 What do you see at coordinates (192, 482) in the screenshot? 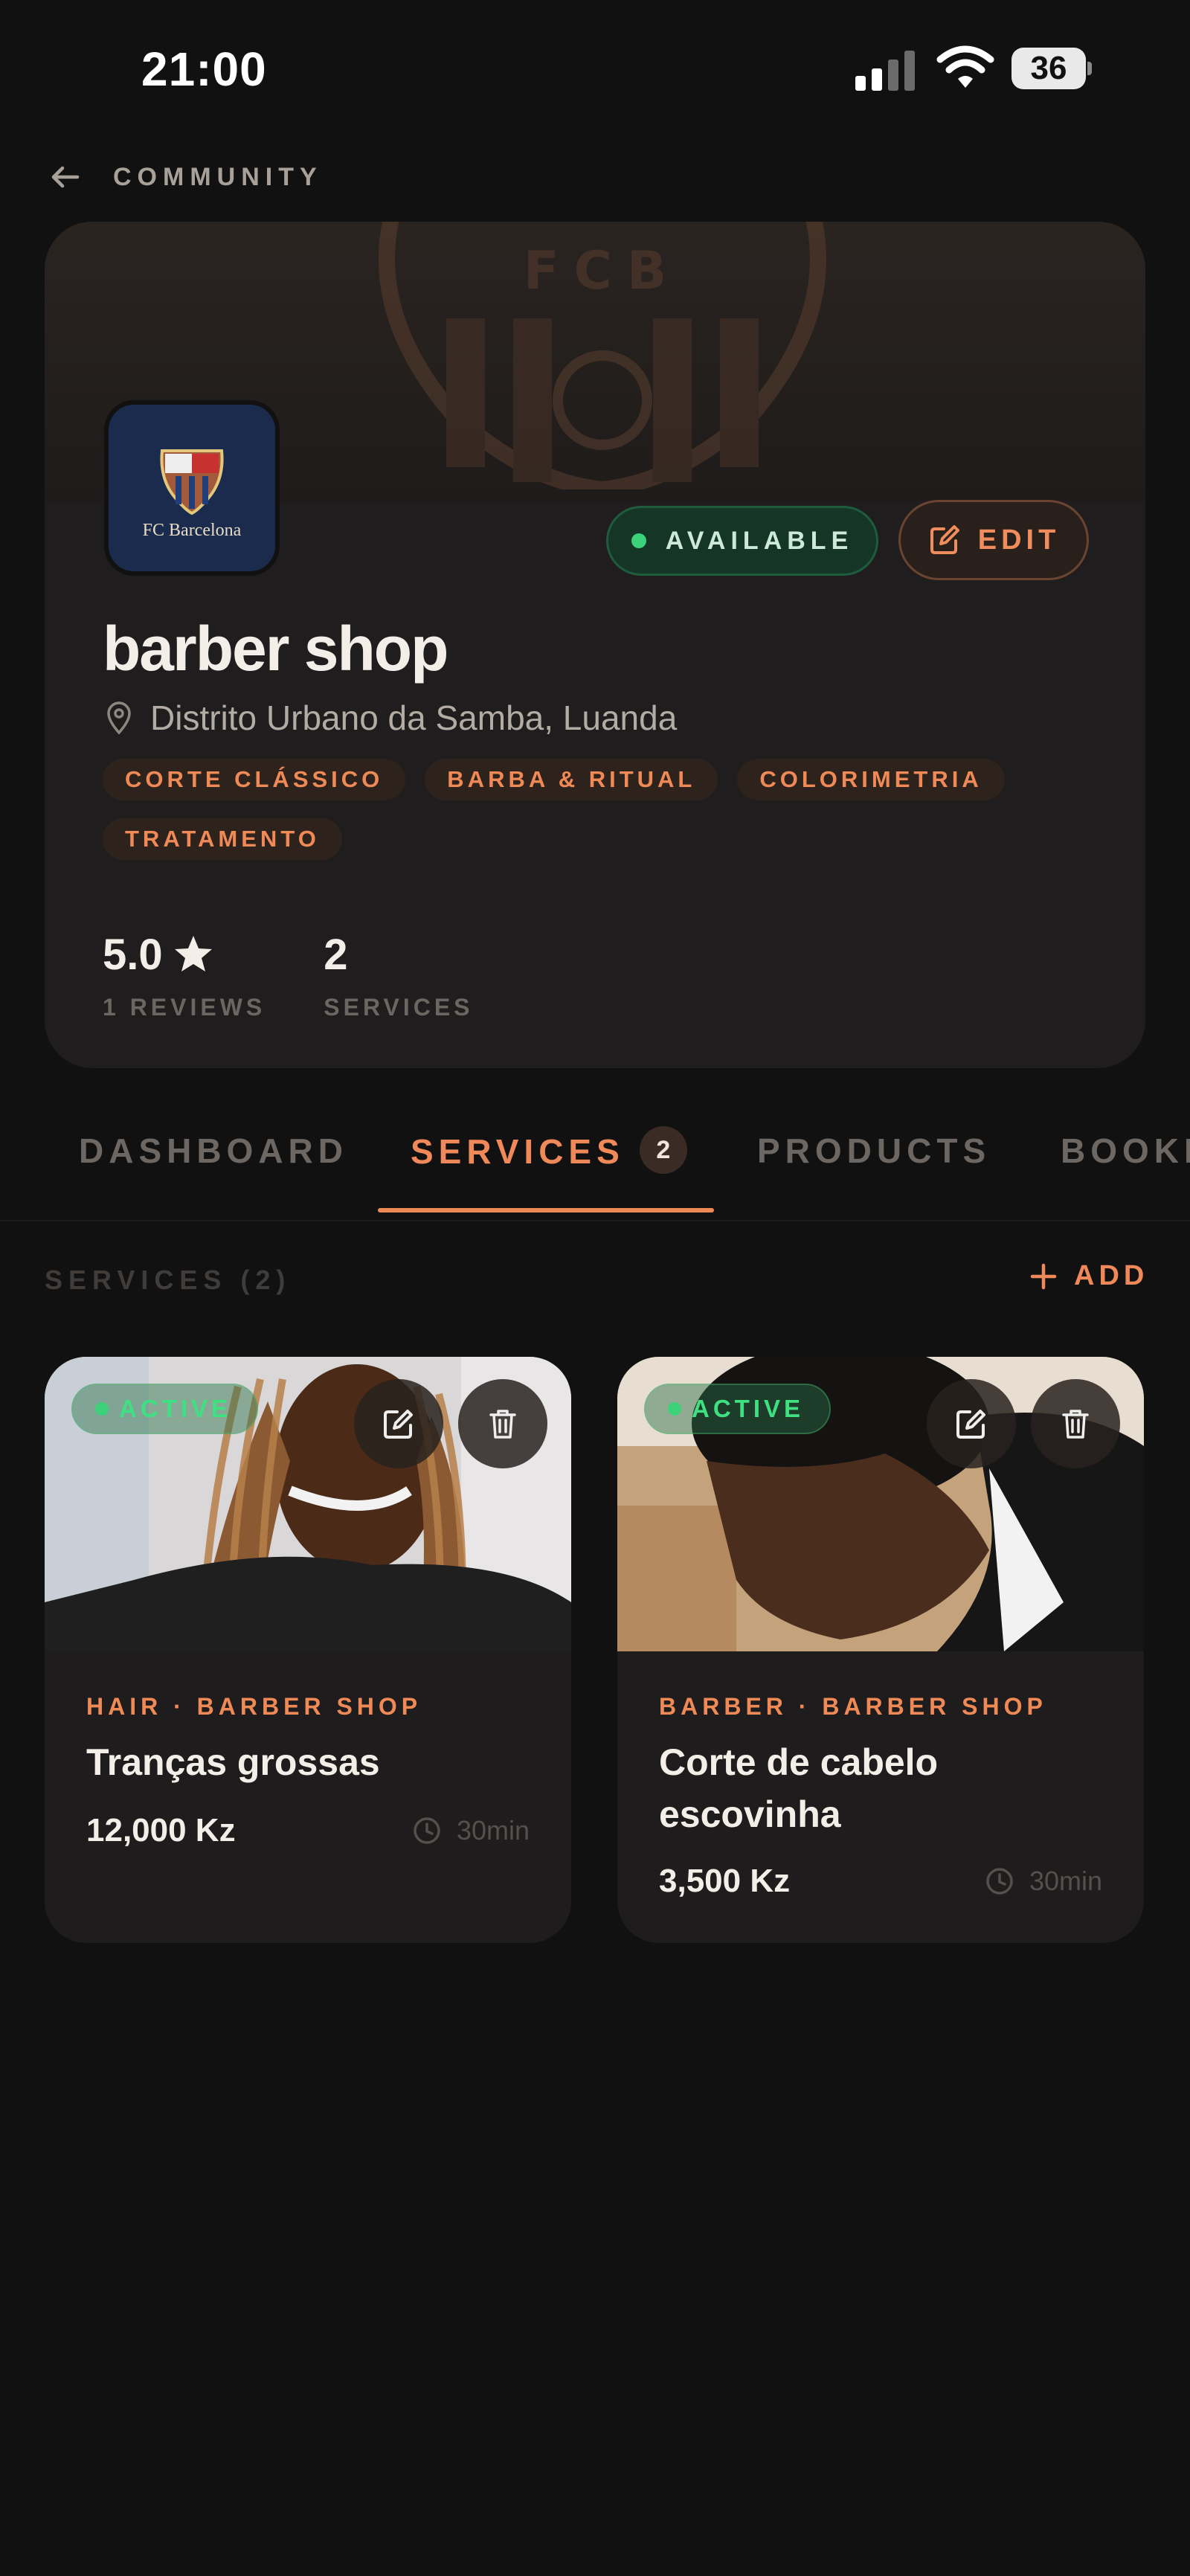
I see `club-crest-logo` at bounding box center [192, 482].